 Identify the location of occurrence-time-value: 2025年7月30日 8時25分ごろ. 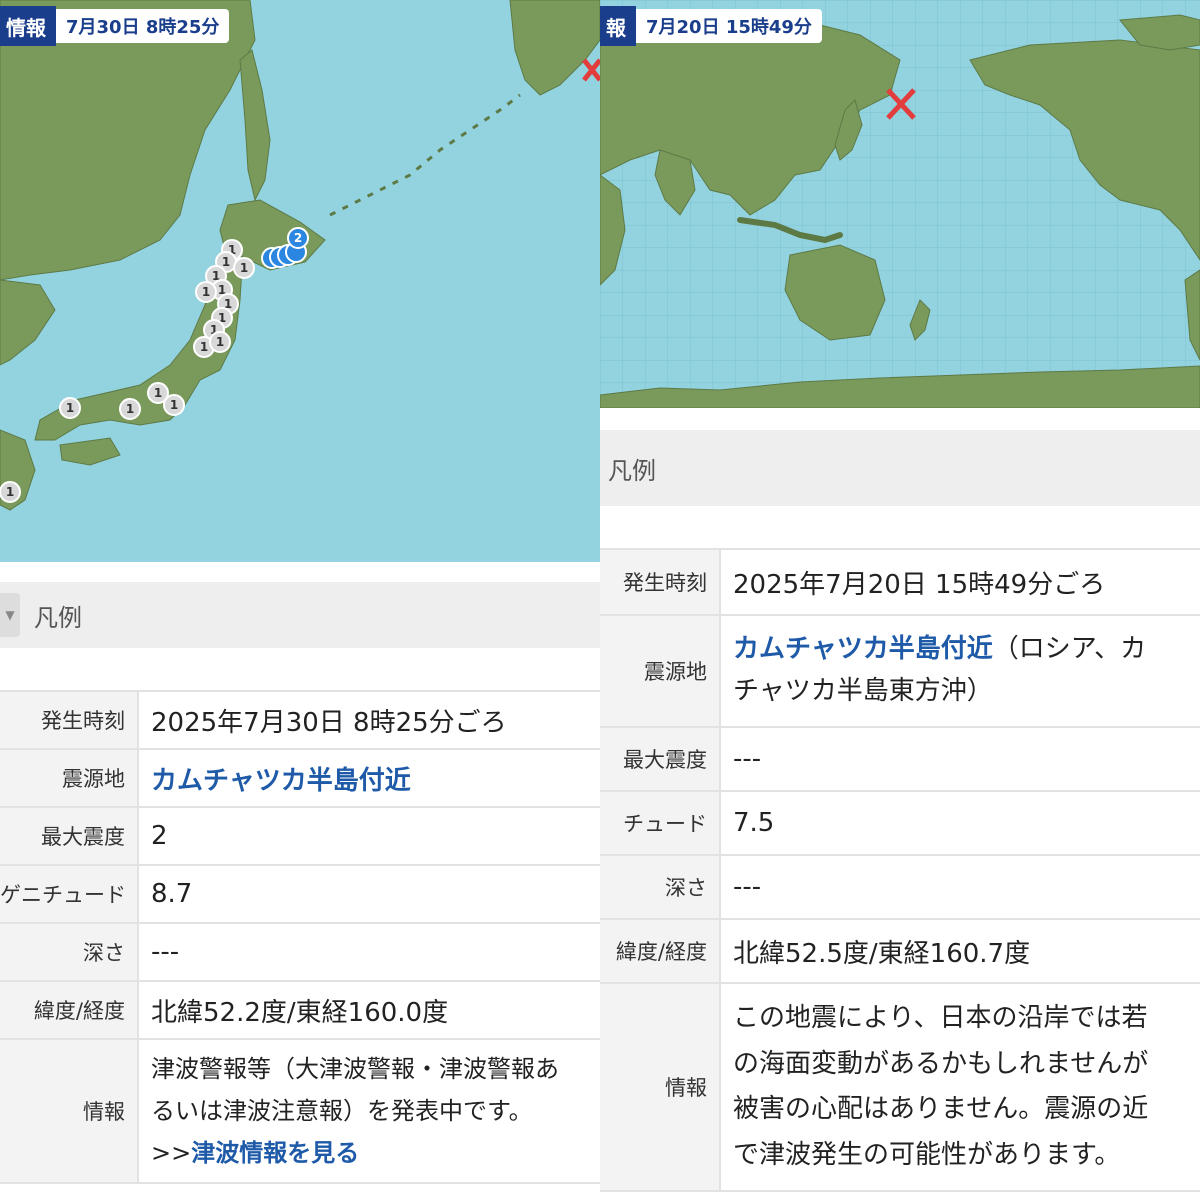
(369, 720).